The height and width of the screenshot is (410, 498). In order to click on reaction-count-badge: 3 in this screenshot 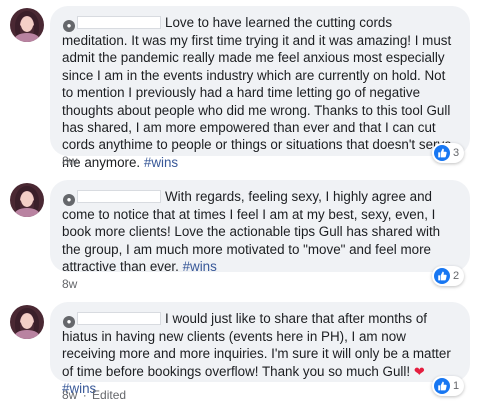, I will do `click(448, 153)`.